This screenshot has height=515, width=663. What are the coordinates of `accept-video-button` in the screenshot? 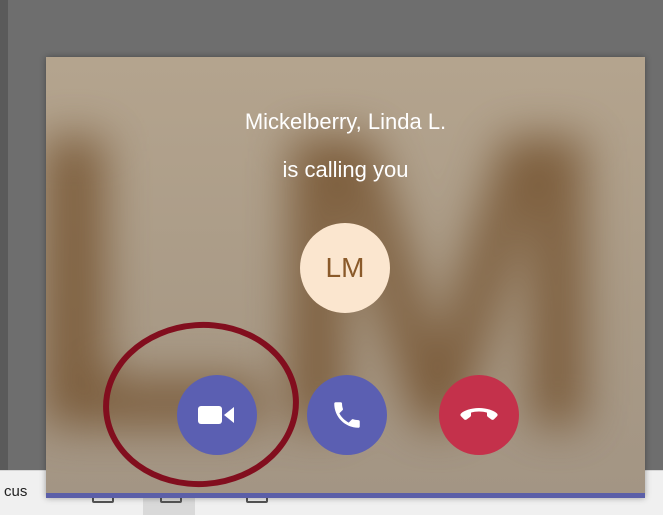 It's located at (217, 415).